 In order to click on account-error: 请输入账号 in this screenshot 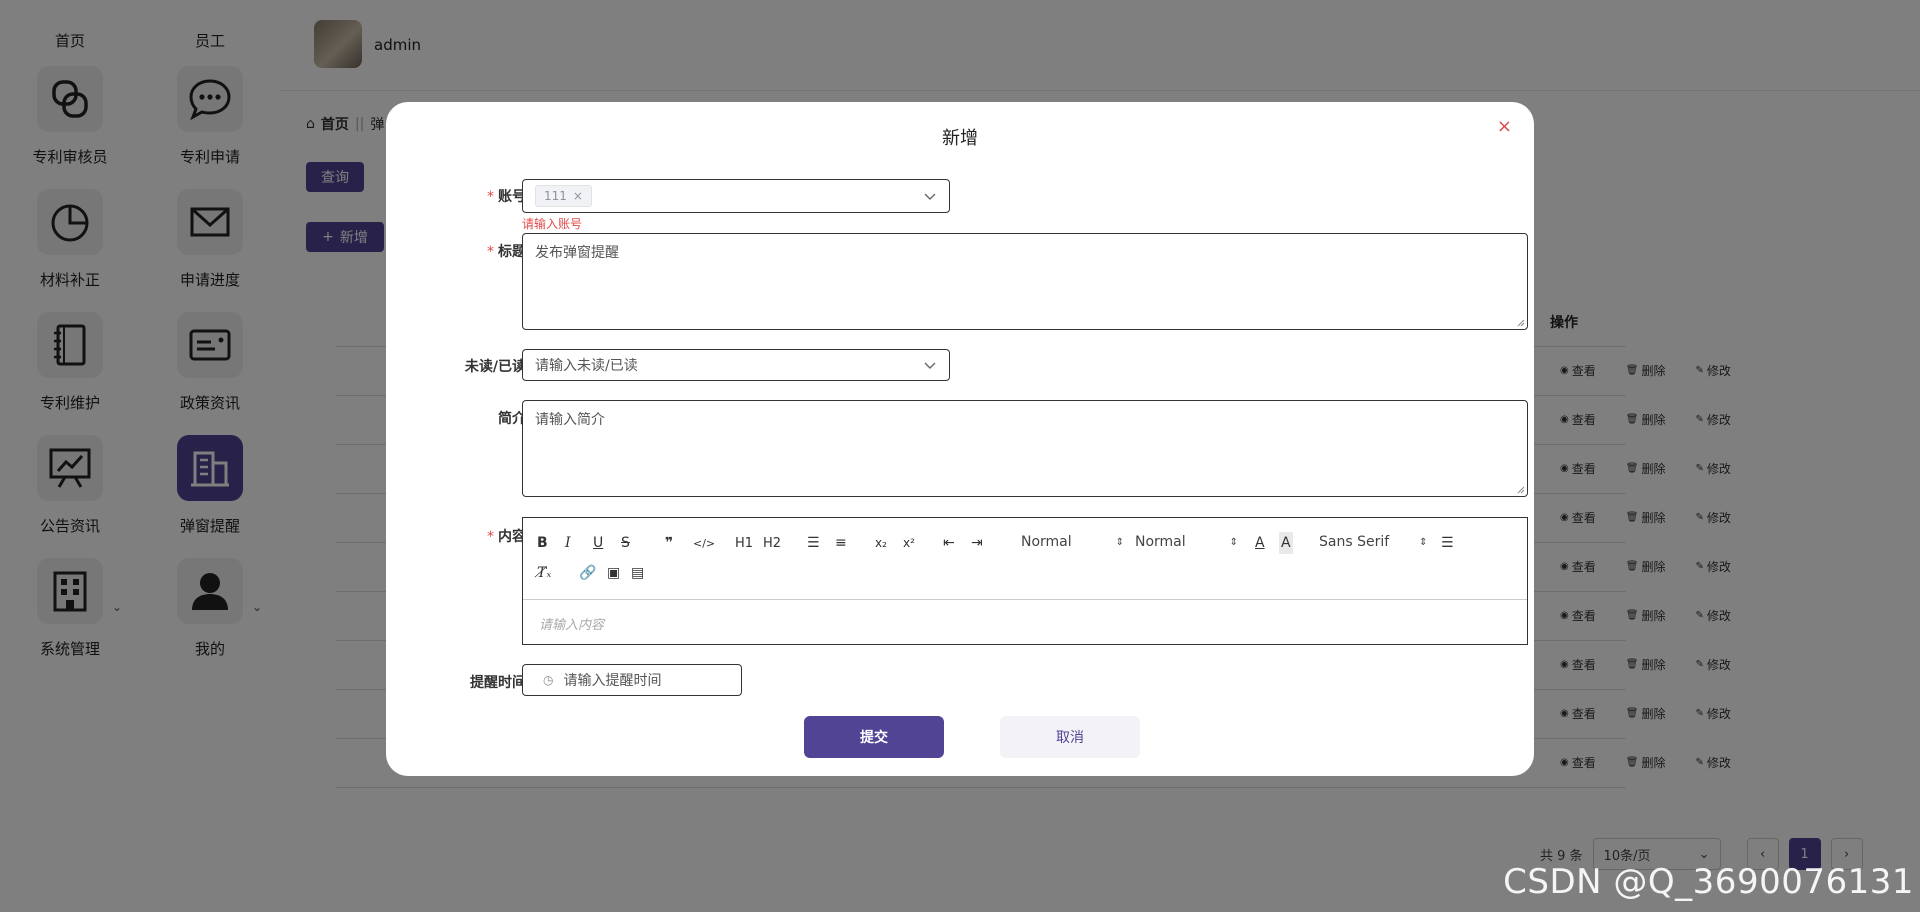, I will do `click(552, 224)`.